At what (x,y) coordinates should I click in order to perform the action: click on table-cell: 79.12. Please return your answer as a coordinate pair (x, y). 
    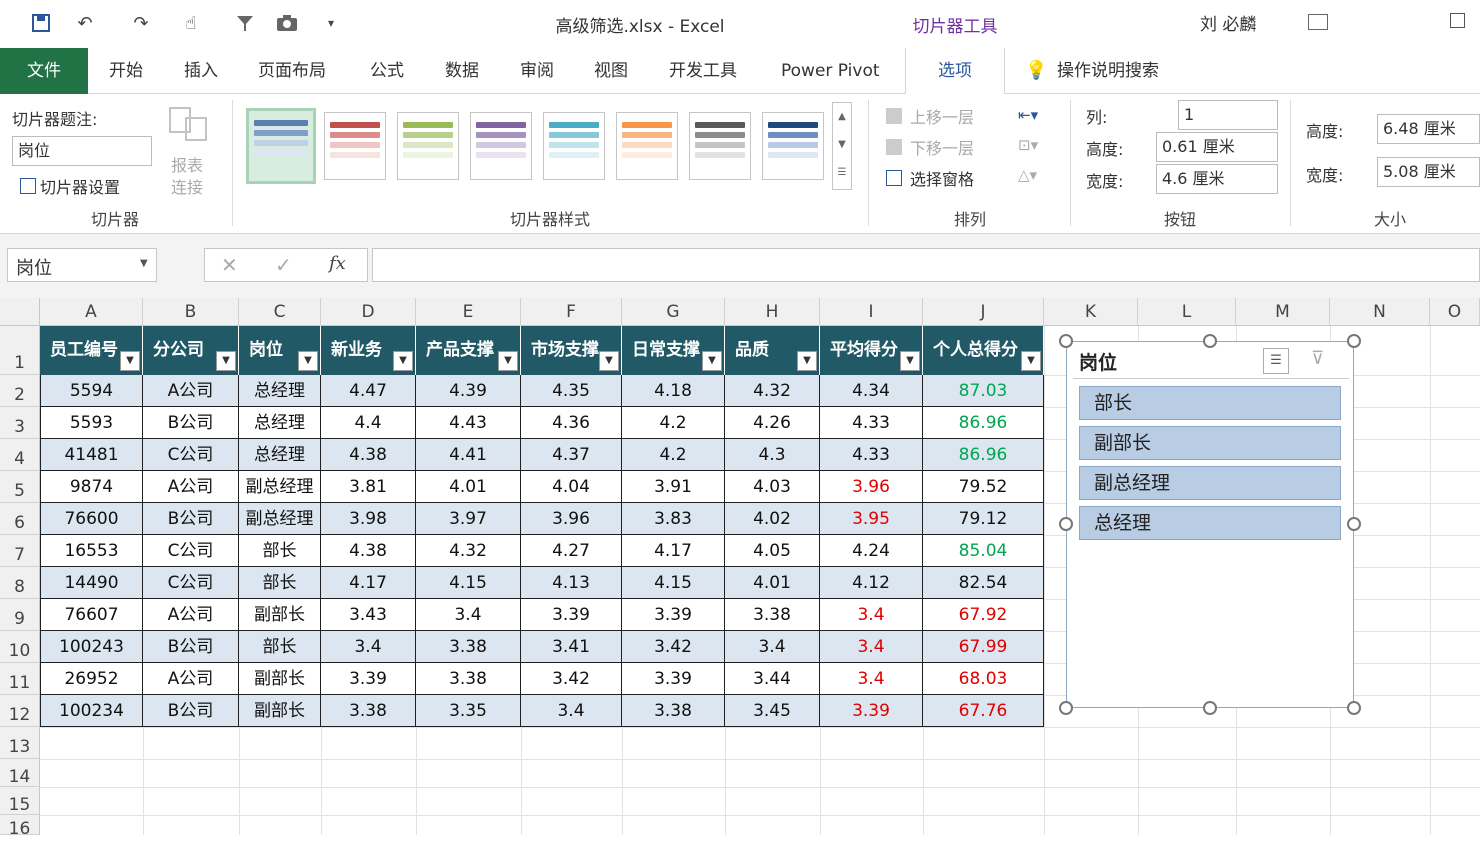
    Looking at the image, I should click on (983, 519).